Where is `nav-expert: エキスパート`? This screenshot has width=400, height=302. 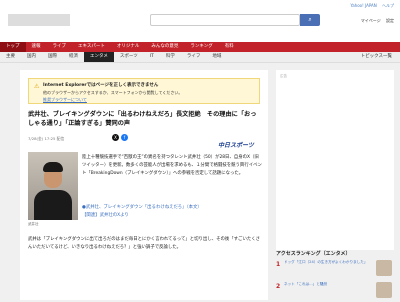
nav-expert: エキスパート is located at coordinates (91, 47).